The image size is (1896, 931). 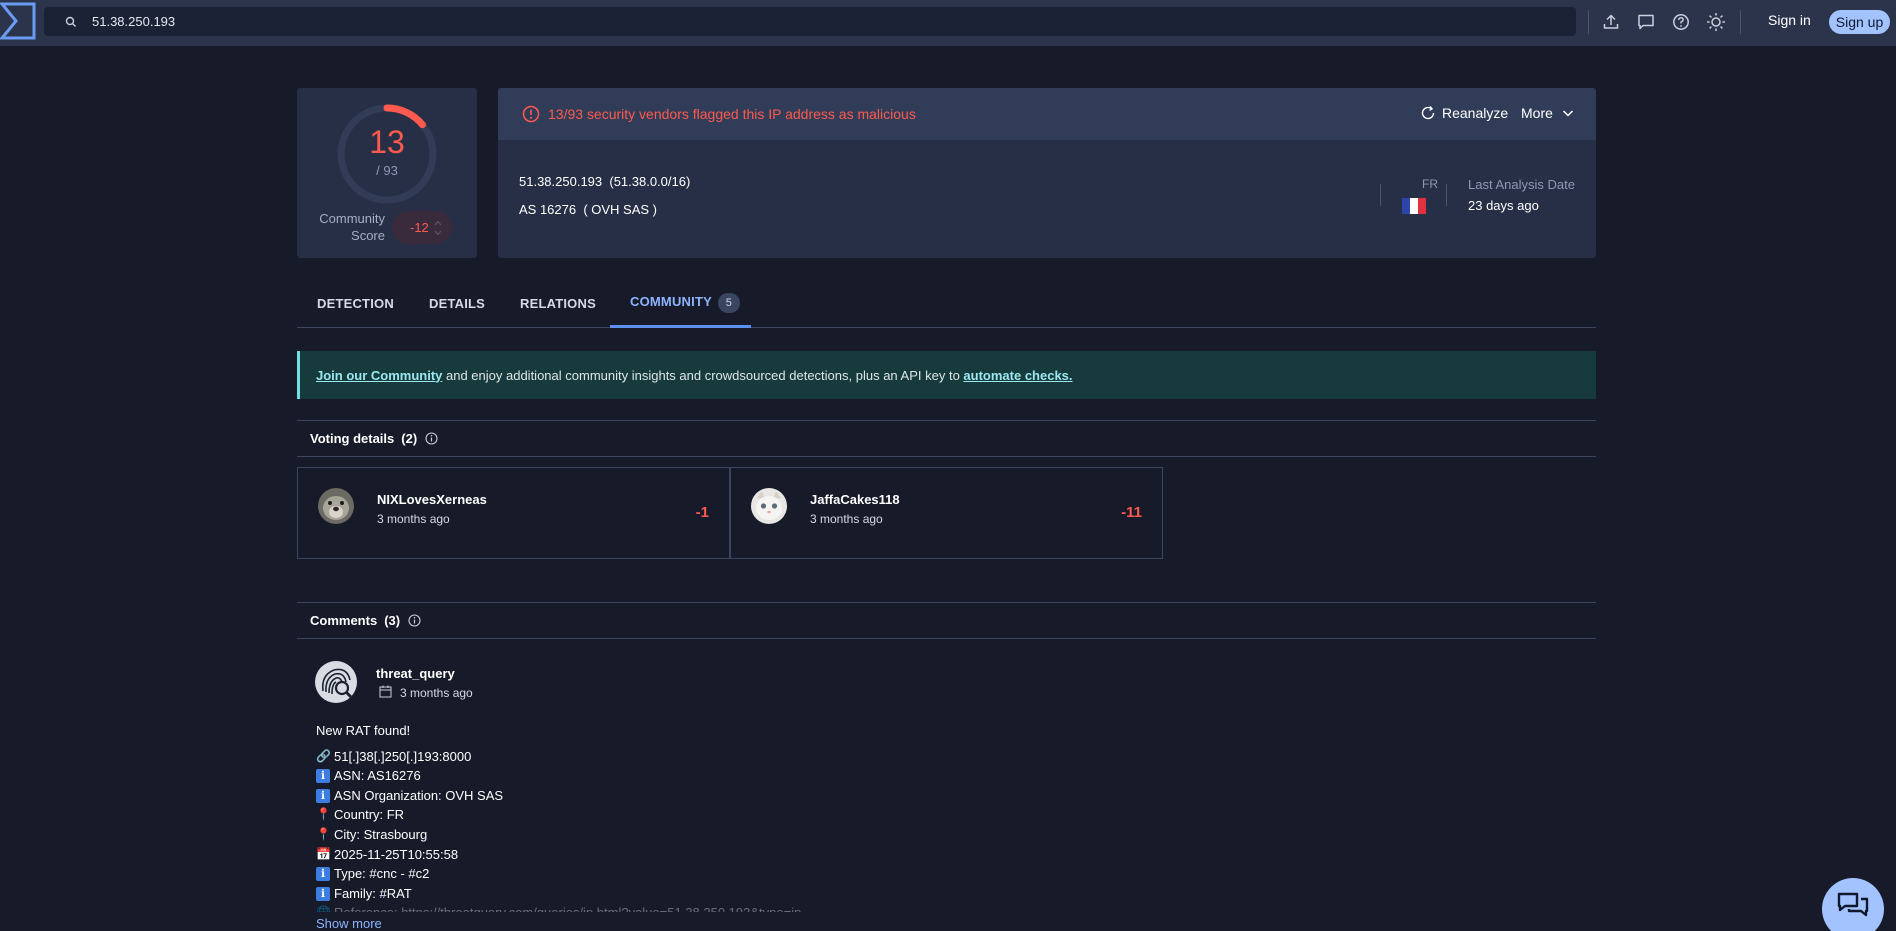 I want to click on calendar-icon, so click(x=385, y=691).